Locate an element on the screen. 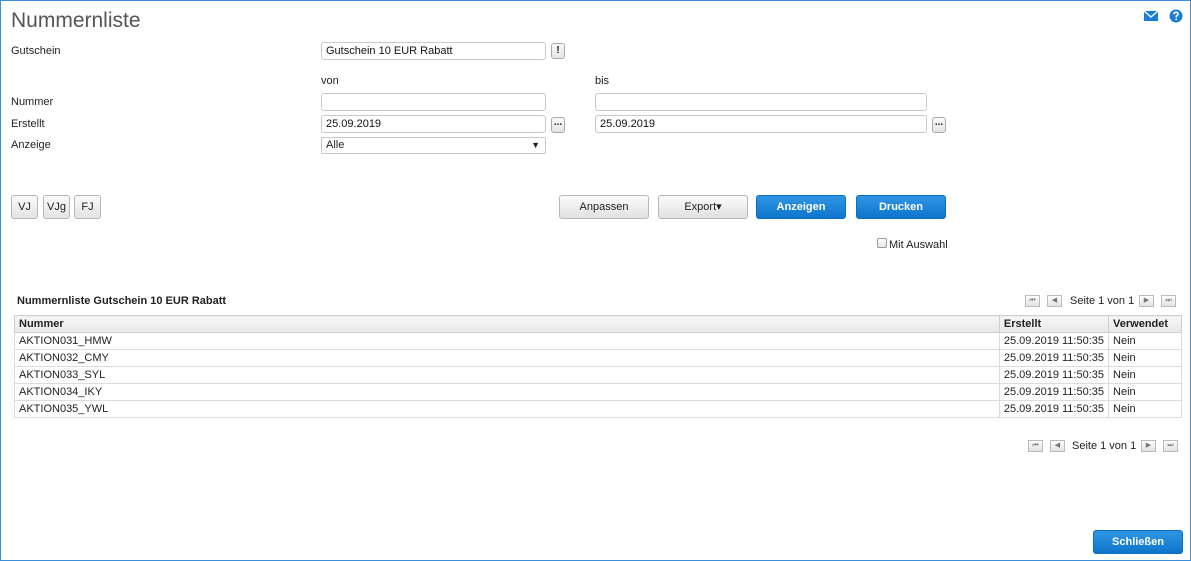 The width and height of the screenshot is (1191, 561). anzeigen-button: Anzeigen is located at coordinates (801, 207).